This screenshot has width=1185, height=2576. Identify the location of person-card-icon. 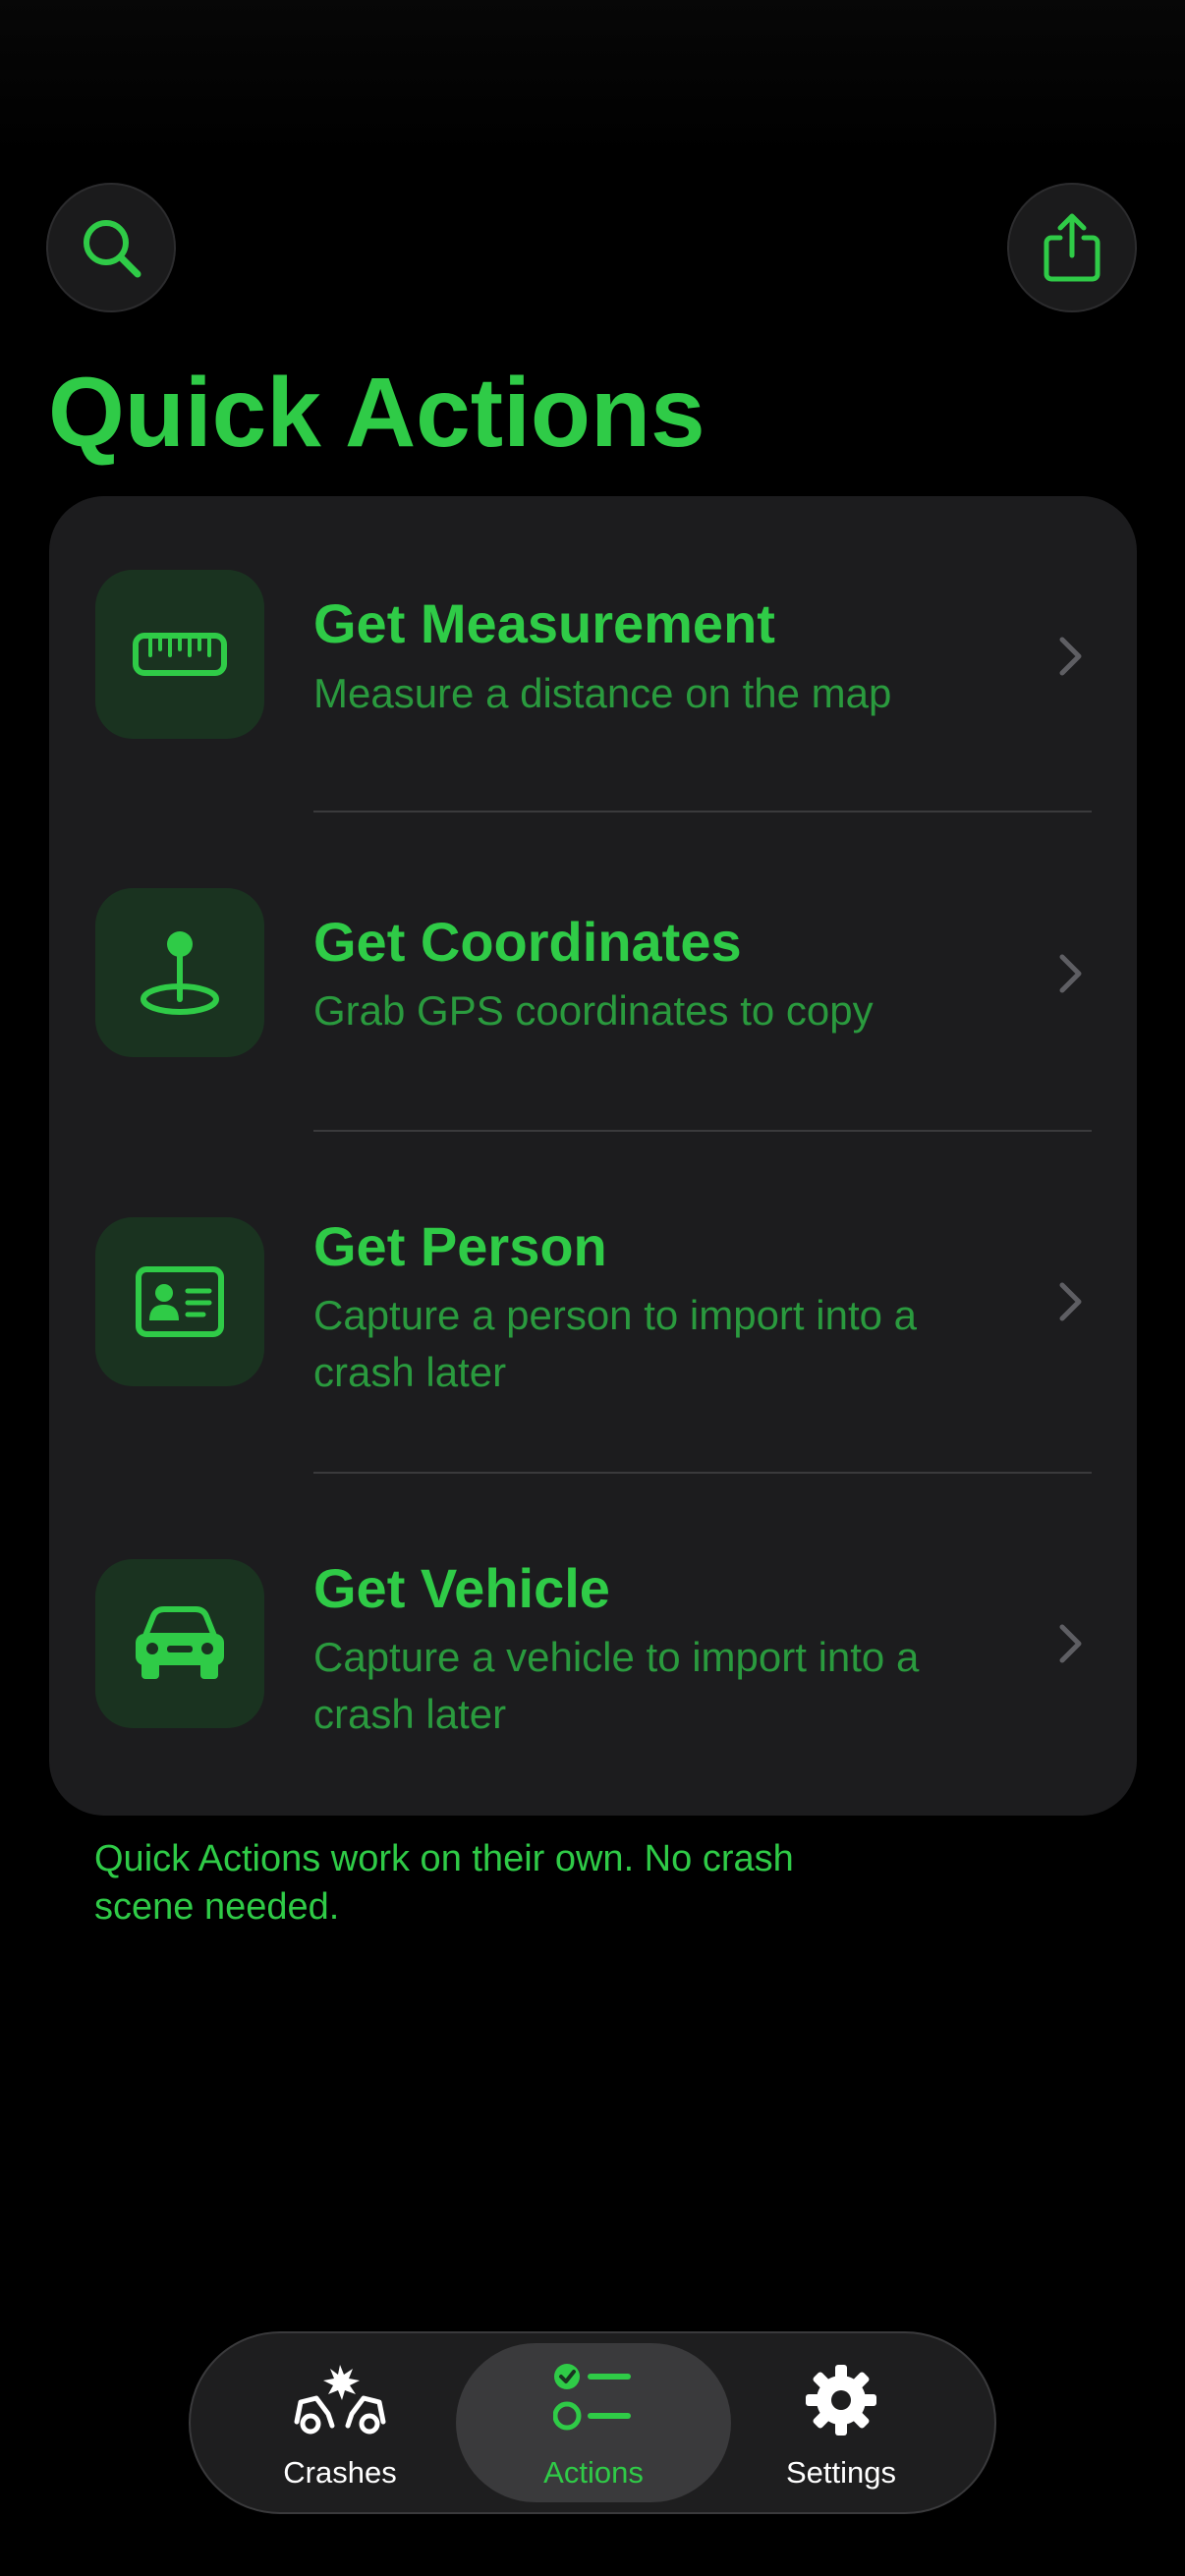
(180, 1301).